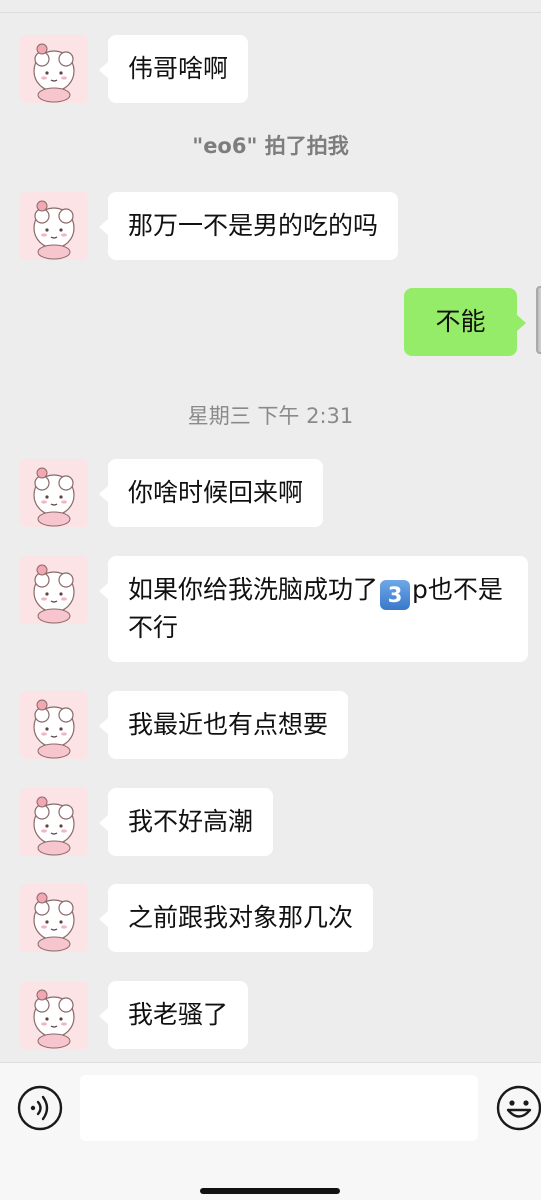 Image resolution: width=541 pixels, height=1200 pixels. Describe the element at coordinates (395, 595) in the screenshot. I see `keycap-3-emoji: 3` at that location.